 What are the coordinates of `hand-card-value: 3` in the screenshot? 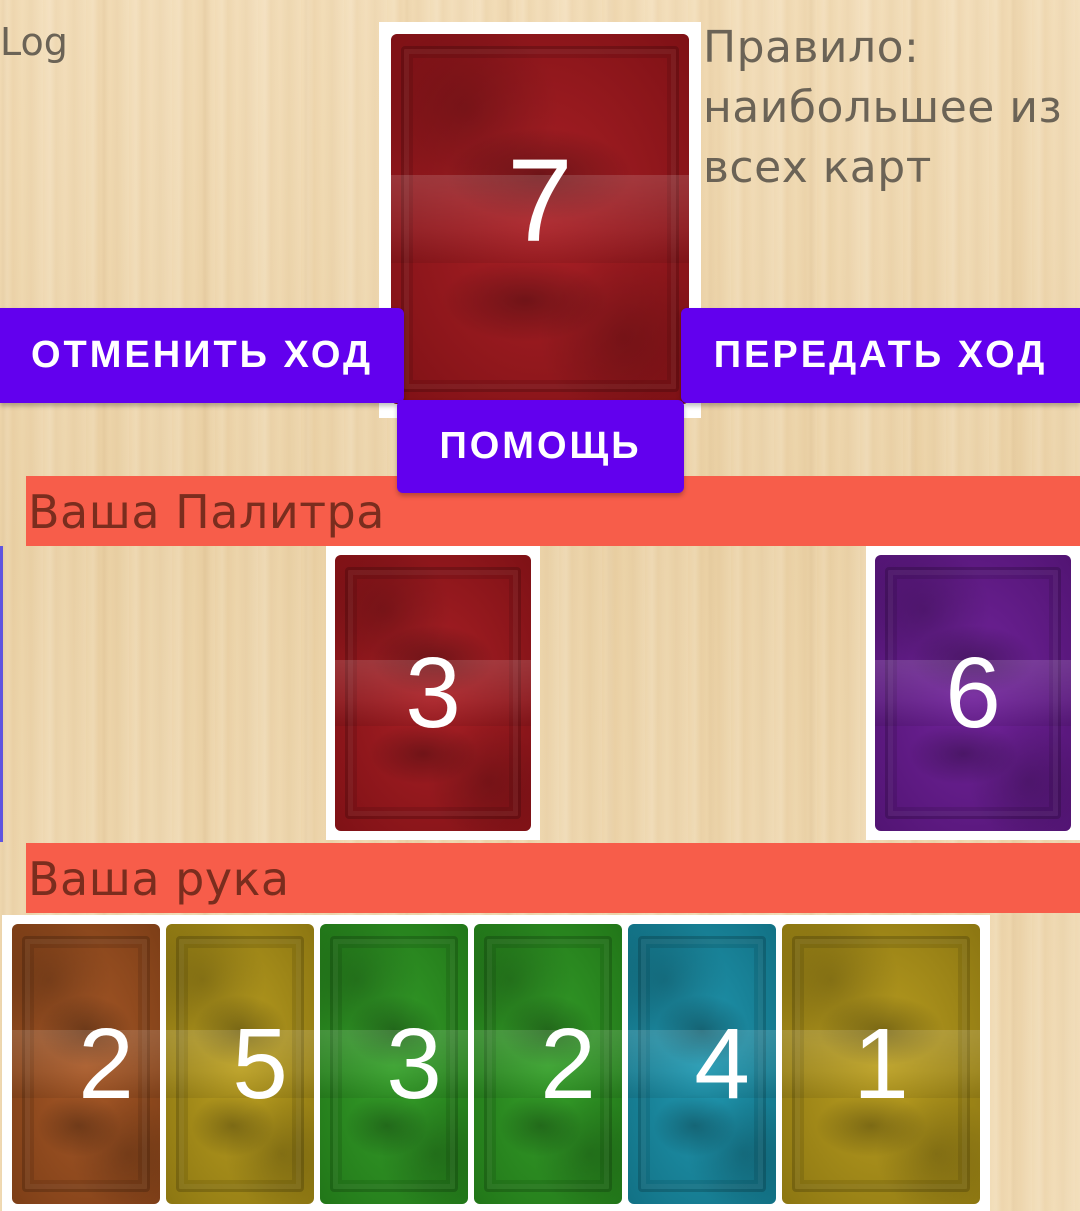 It's located at (414, 1064).